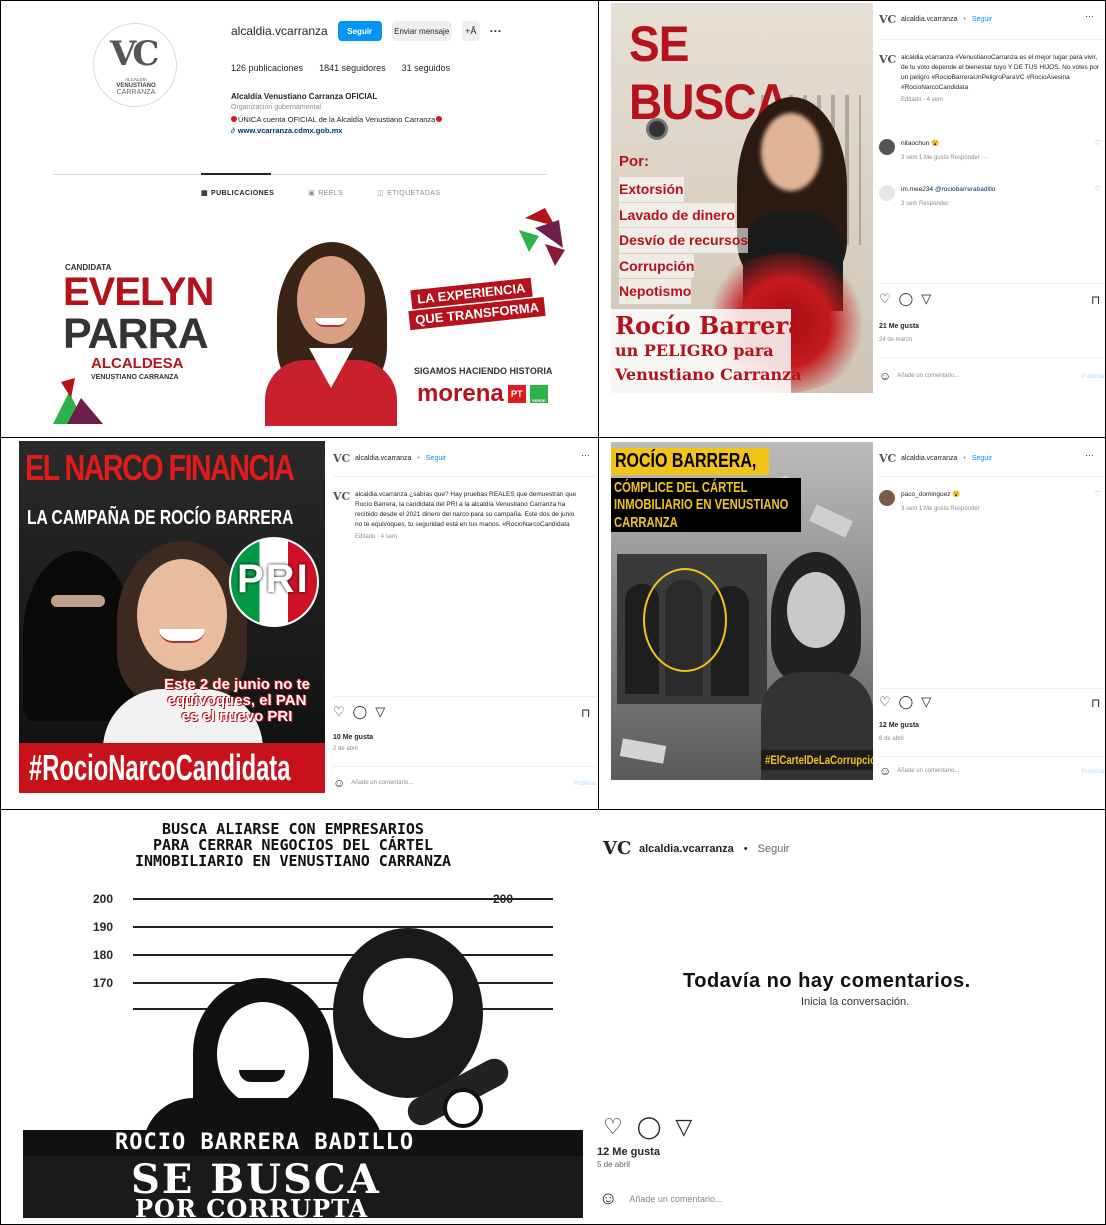  Describe the element at coordinates (613, 1164) in the screenshot. I see `post-date: 5 de abril` at that location.